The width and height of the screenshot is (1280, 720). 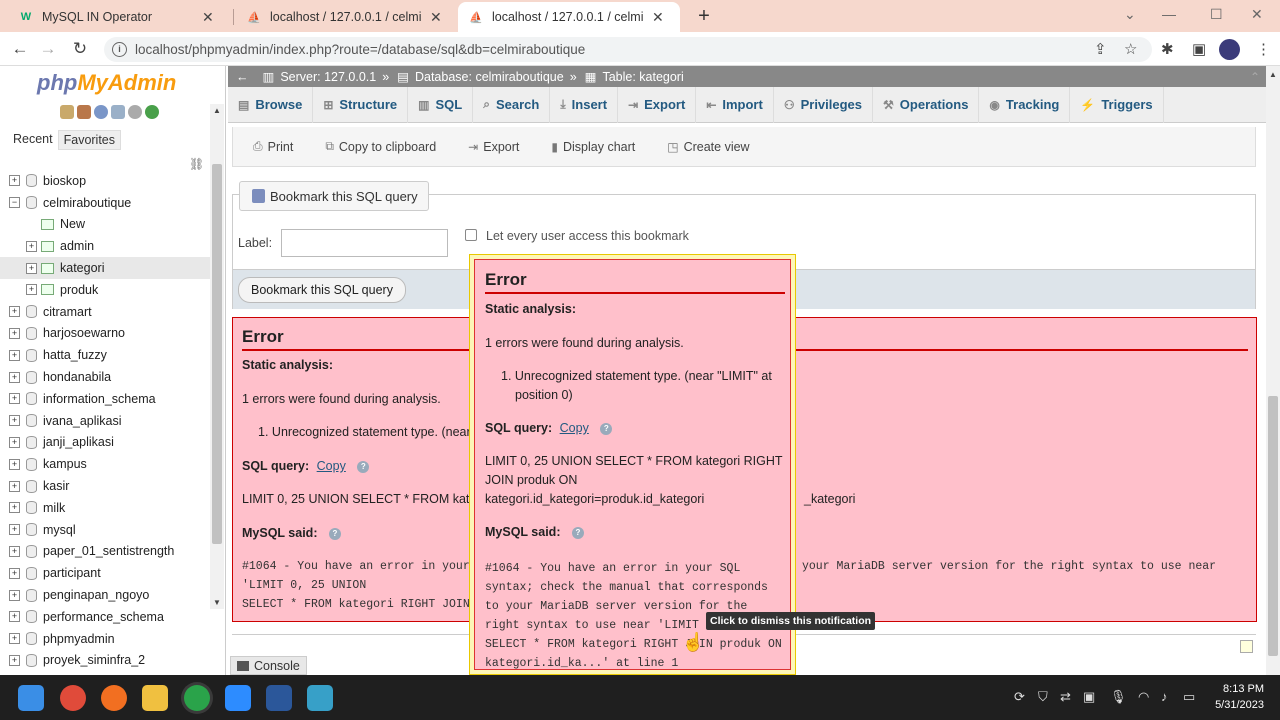 What do you see at coordinates (217, 602) in the screenshot?
I see `scroll-down-icon: ▼` at bounding box center [217, 602].